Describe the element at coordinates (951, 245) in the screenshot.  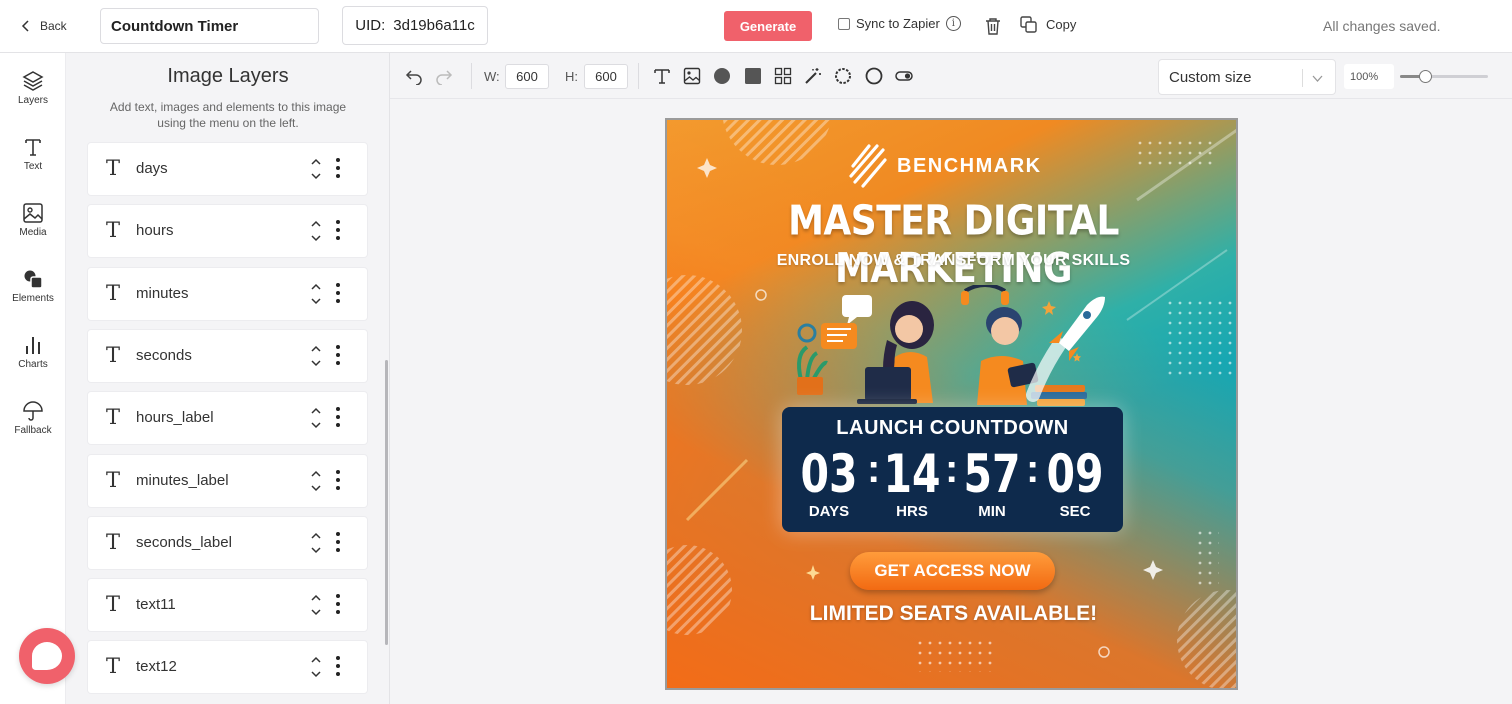
I see `headline: MASTER DIGITAL MARKETING` at that location.